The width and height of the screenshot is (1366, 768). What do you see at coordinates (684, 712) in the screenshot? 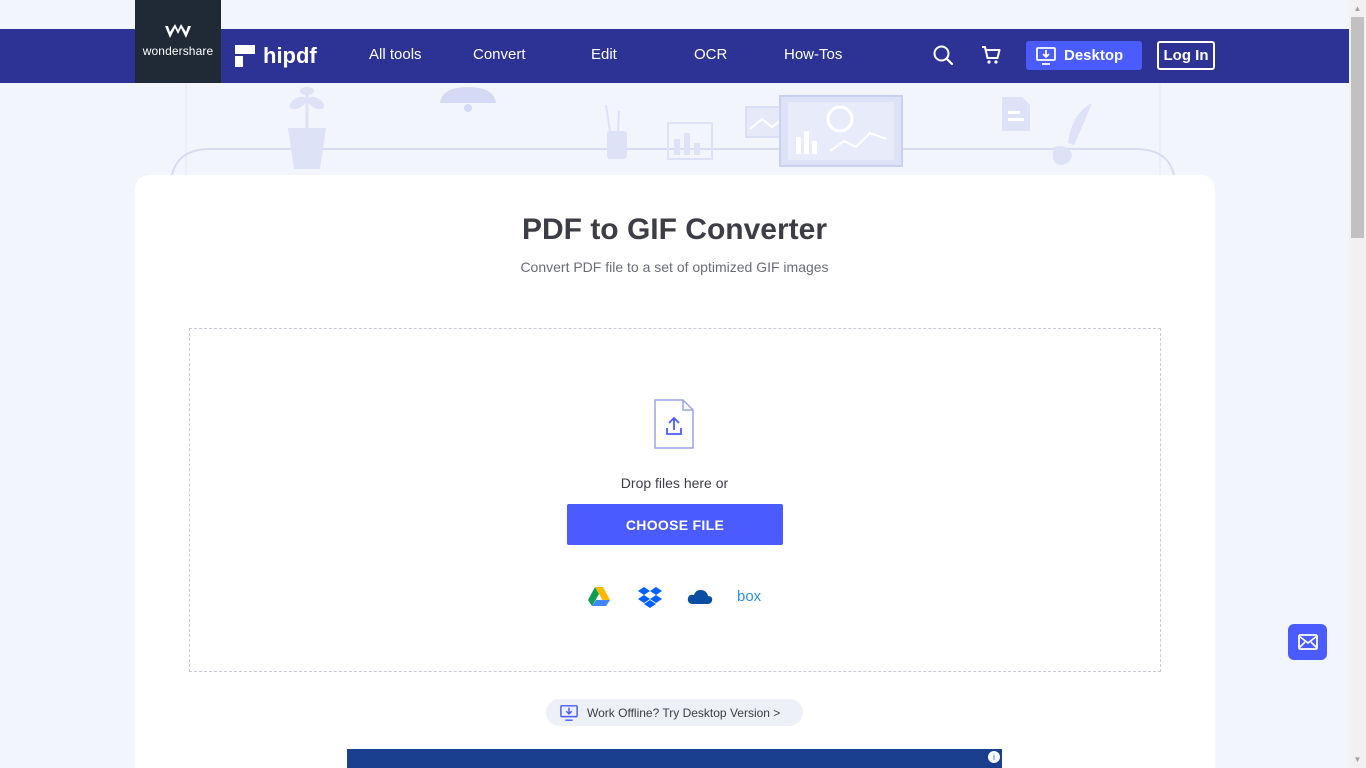
I see `work-offline-label: Work Offline? Try Desktop Version >` at bounding box center [684, 712].